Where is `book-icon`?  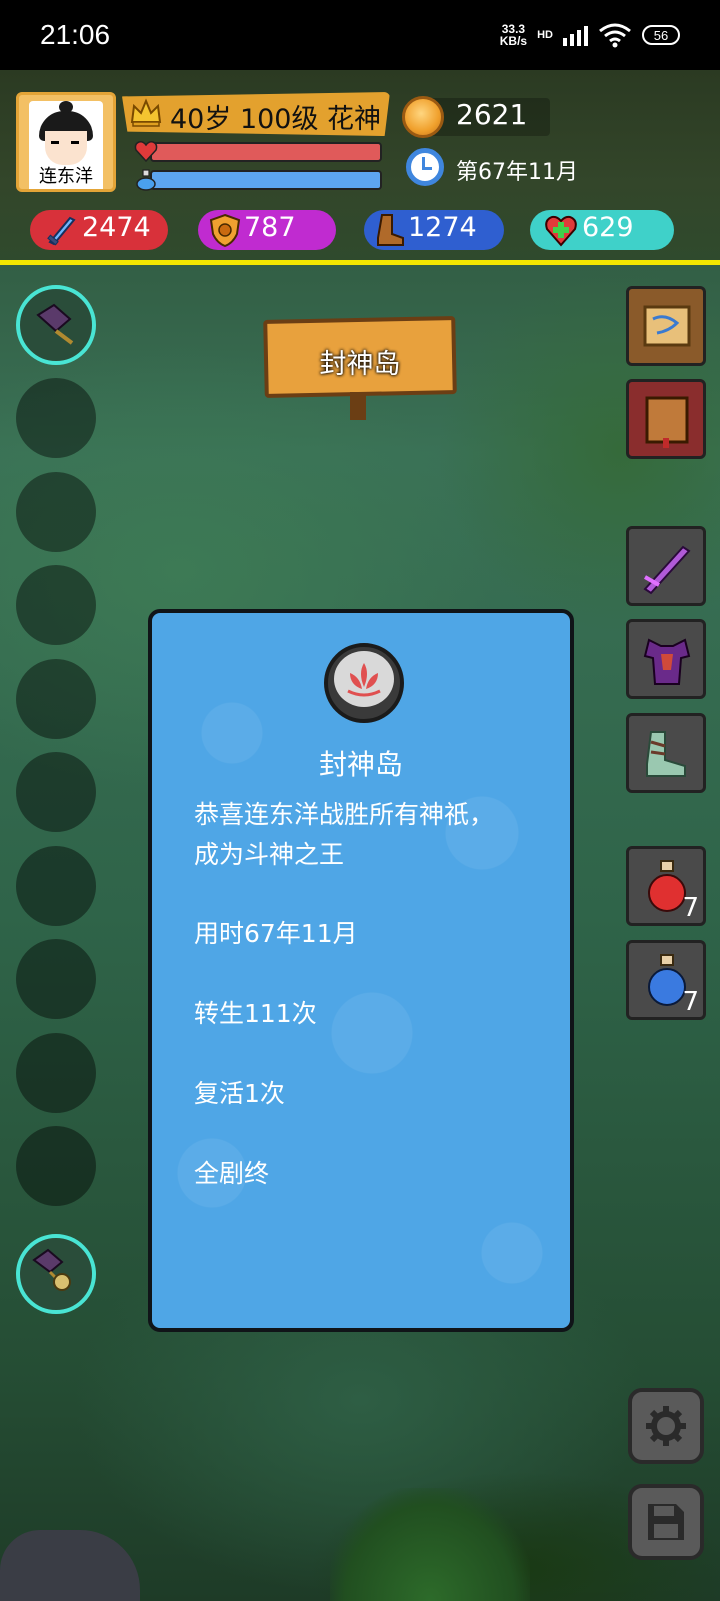
book-icon is located at coordinates (667, 422).